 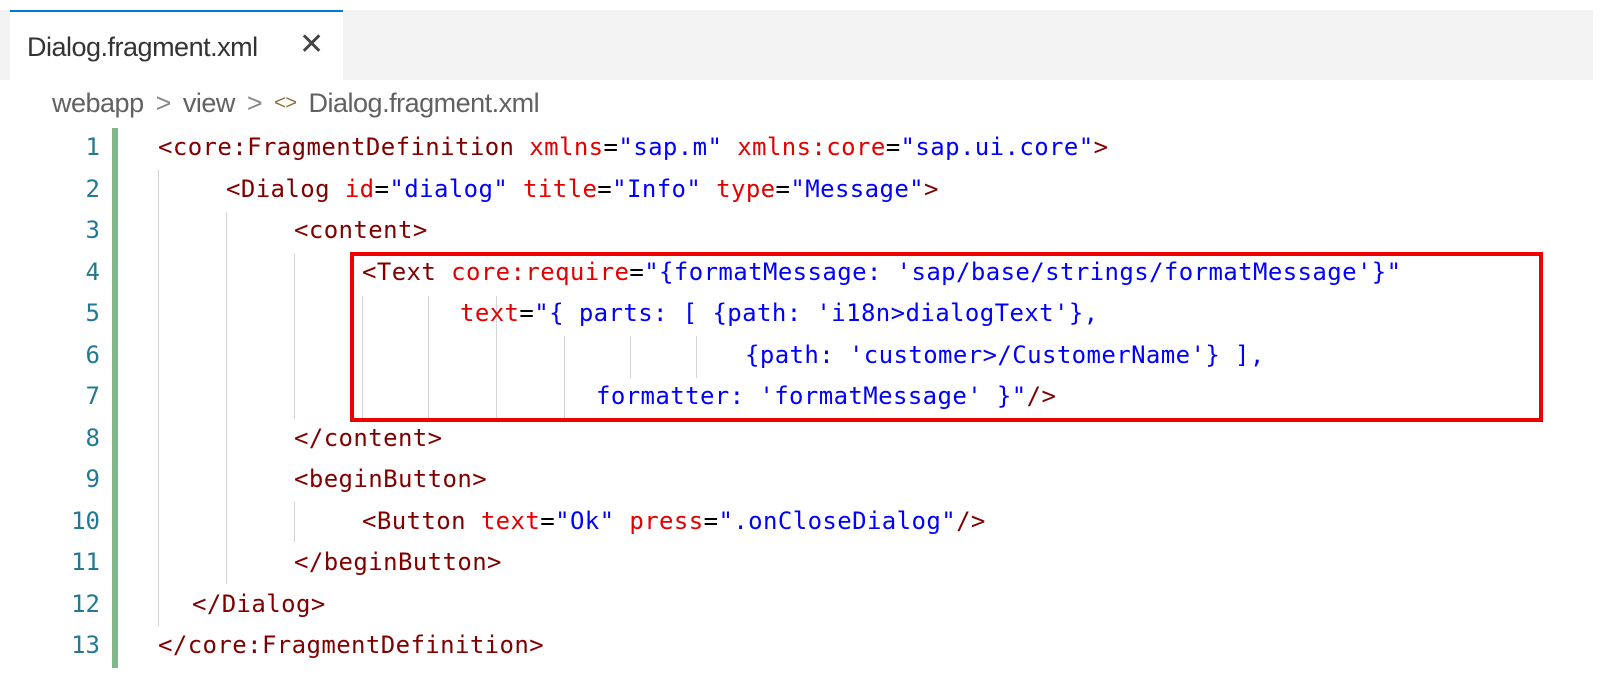 What do you see at coordinates (85, 521) in the screenshot?
I see `line-number: 10` at bounding box center [85, 521].